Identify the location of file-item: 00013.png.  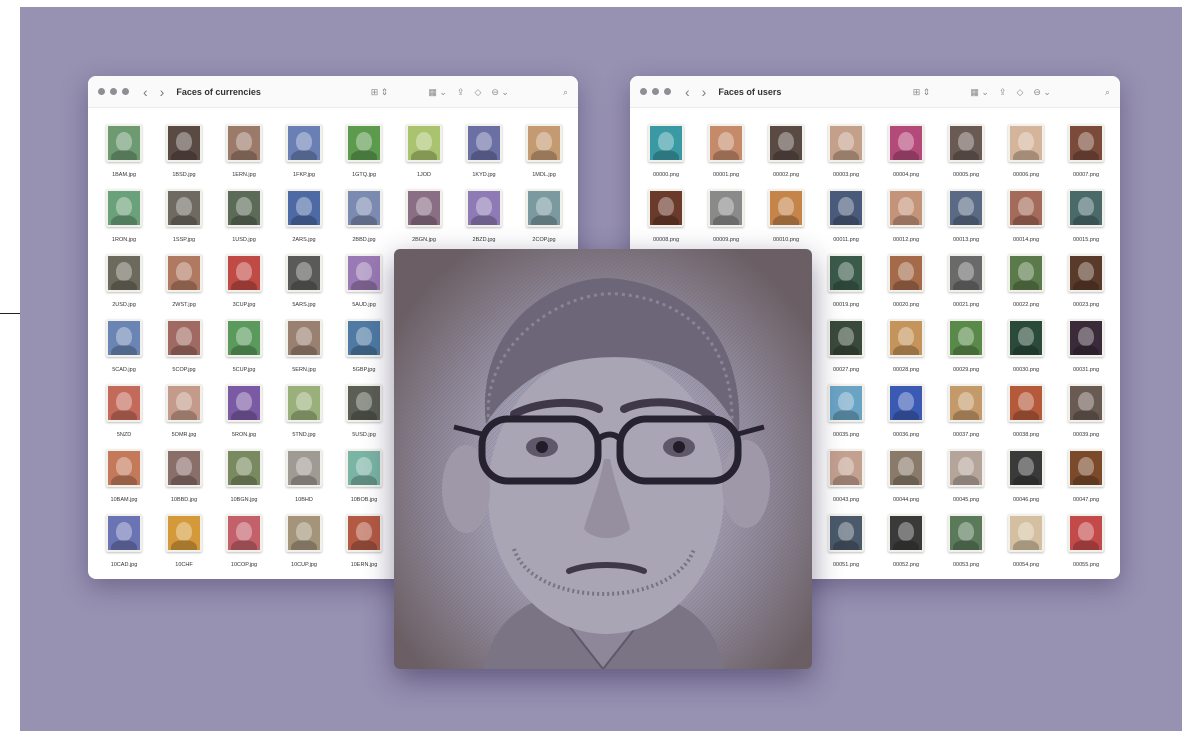
(966, 221).